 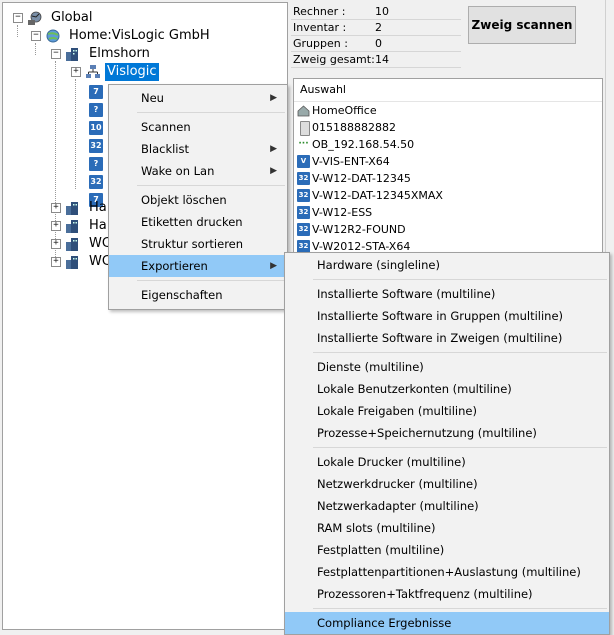 I want to click on export-netzwerkdrucker: Netzwerkdrucker (multiline), so click(x=447, y=484).